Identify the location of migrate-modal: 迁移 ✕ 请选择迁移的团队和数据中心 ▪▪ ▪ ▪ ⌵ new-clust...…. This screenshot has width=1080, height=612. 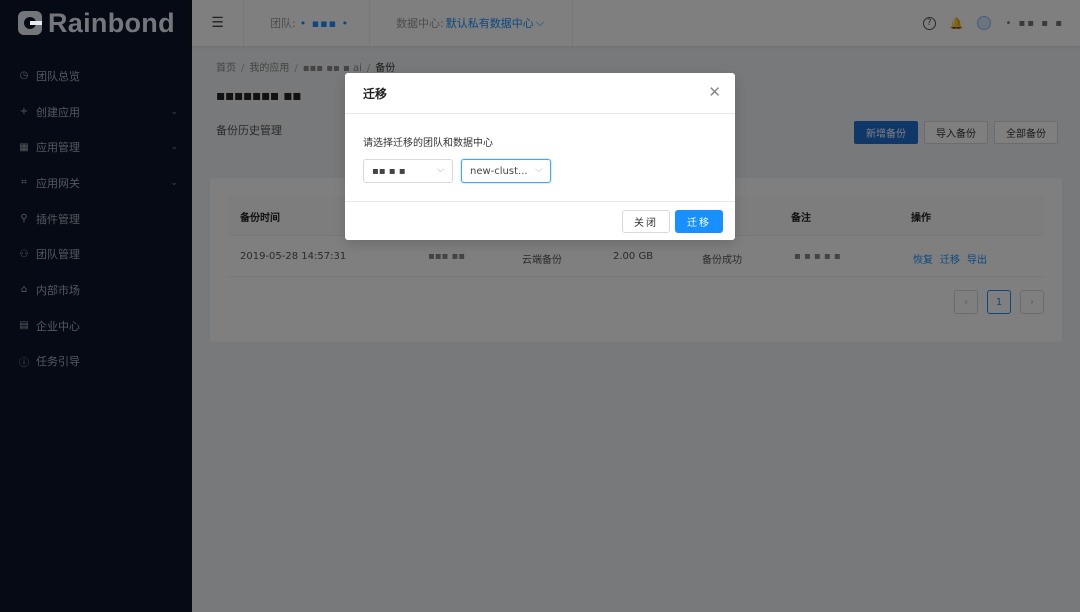
(540, 156).